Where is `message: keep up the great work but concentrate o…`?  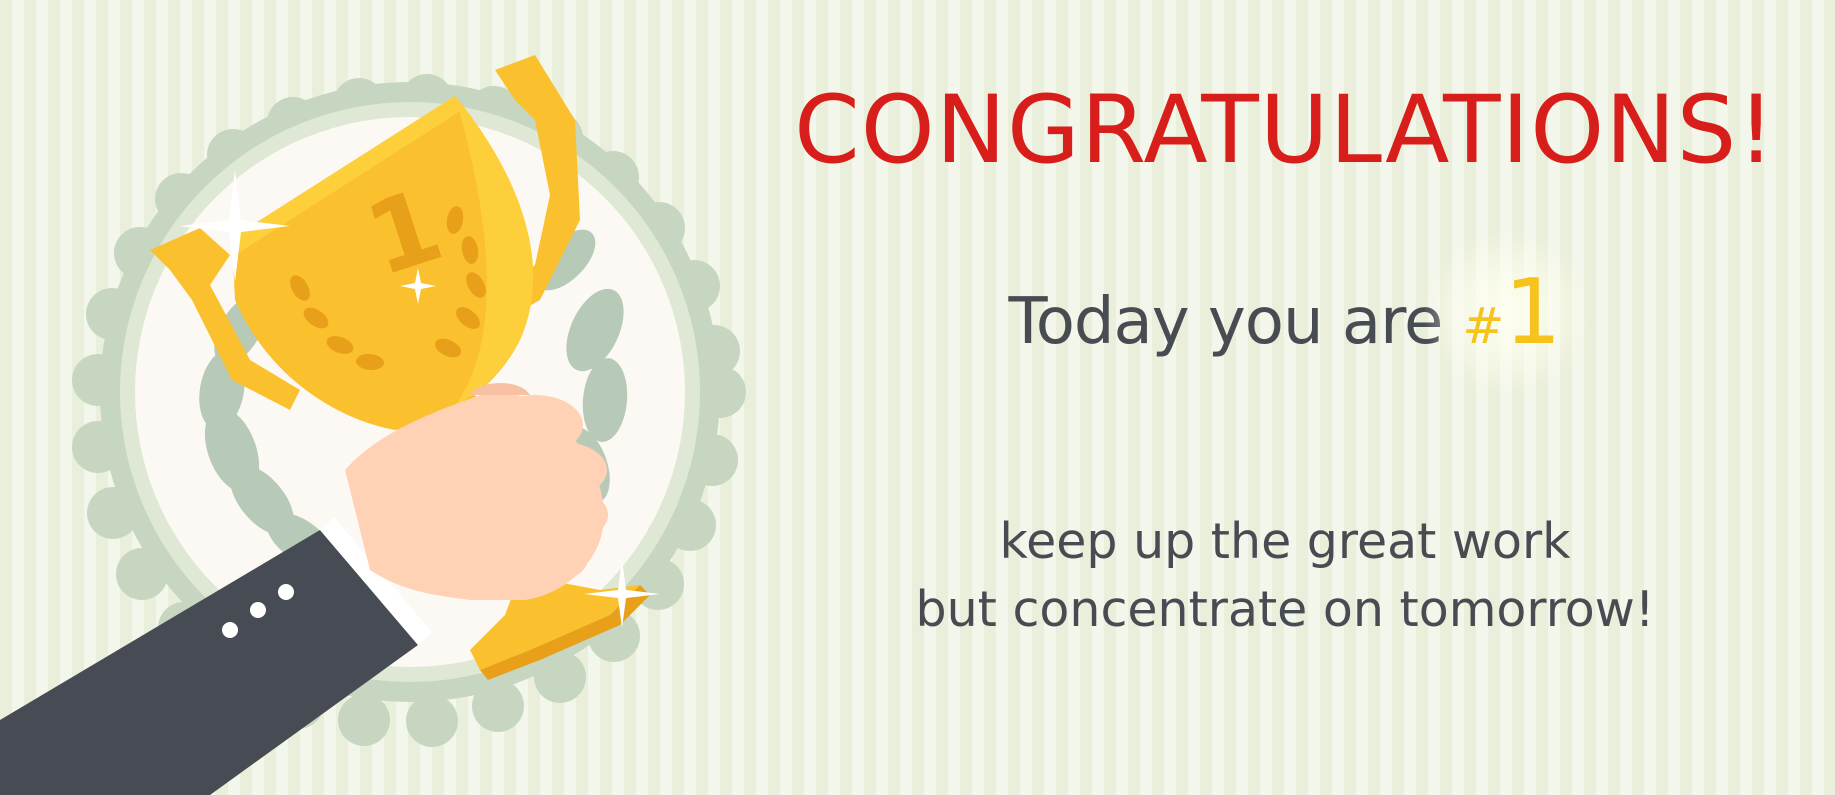
message: keep up the great work but concentrate o… is located at coordinates (1285, 576).